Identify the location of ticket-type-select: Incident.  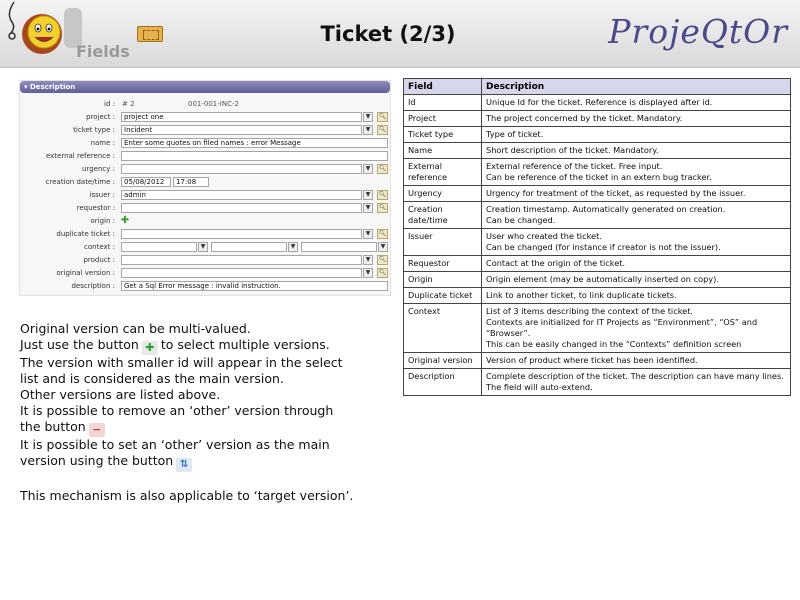
(241, 130).